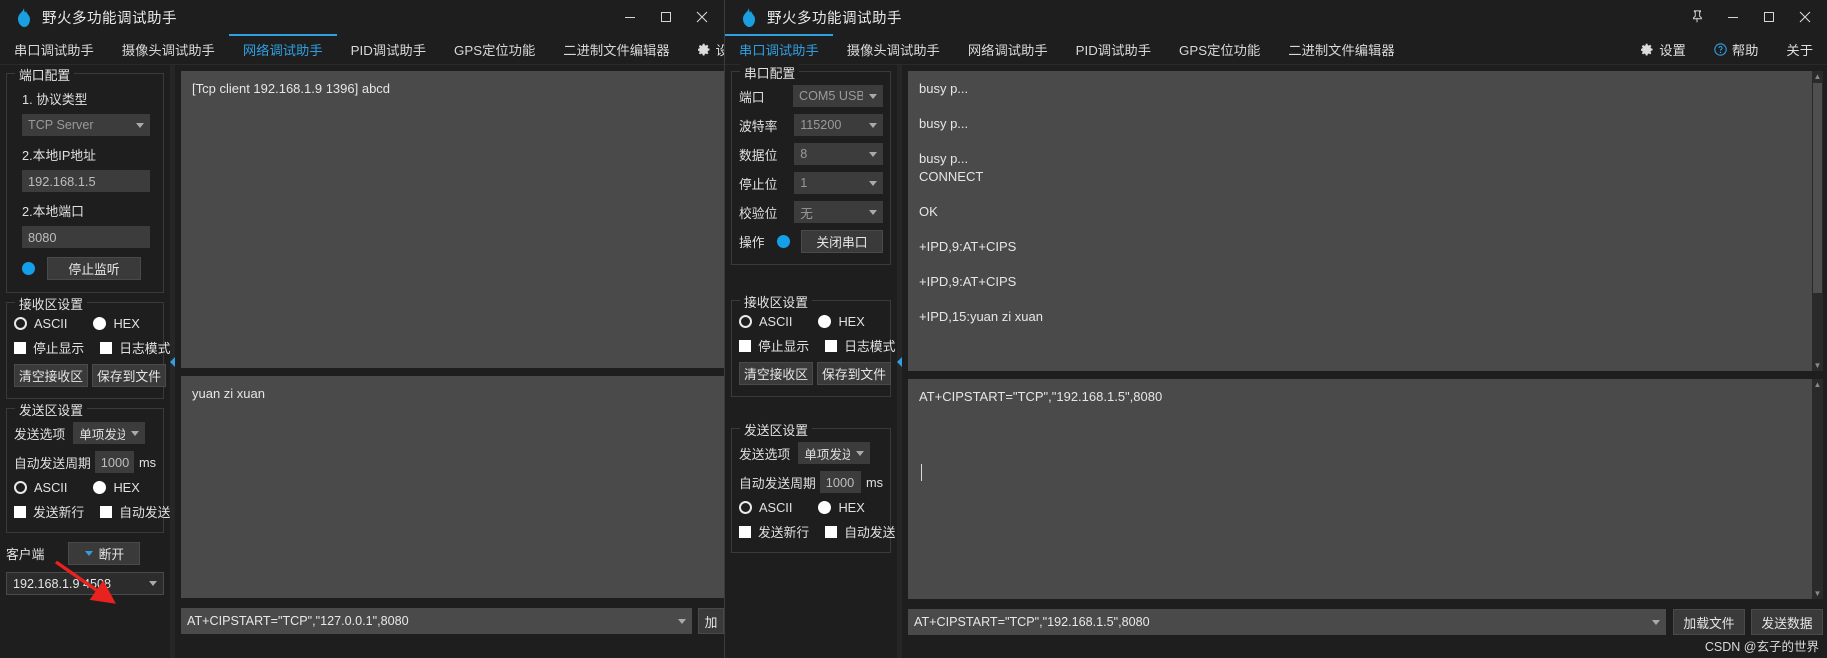  What do you see at coordinates (711, 621) in the screenshot?
I see `load-file-button: 加` at bounding box center [711, 621].